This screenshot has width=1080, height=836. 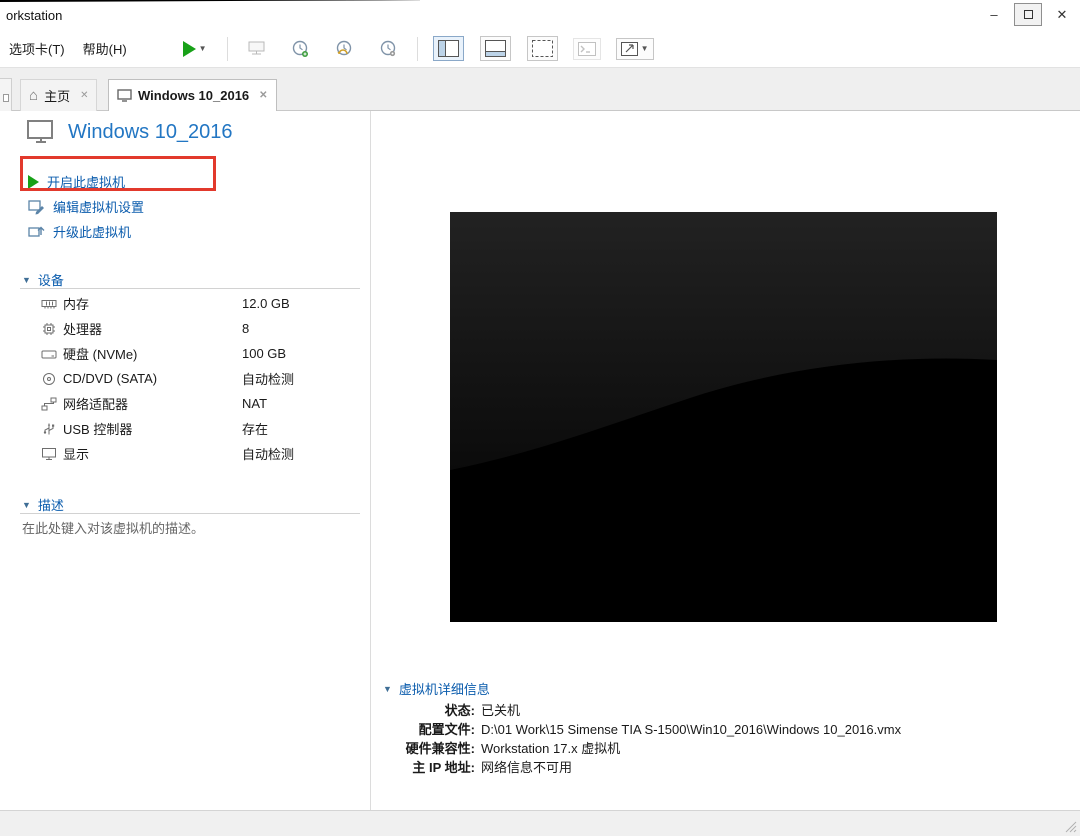 What do you see at coordinates (185, 403) in the screenshot?
I see `device-row-network-adapter: 网络适配器 NAT` at bounding box center [185, 403].